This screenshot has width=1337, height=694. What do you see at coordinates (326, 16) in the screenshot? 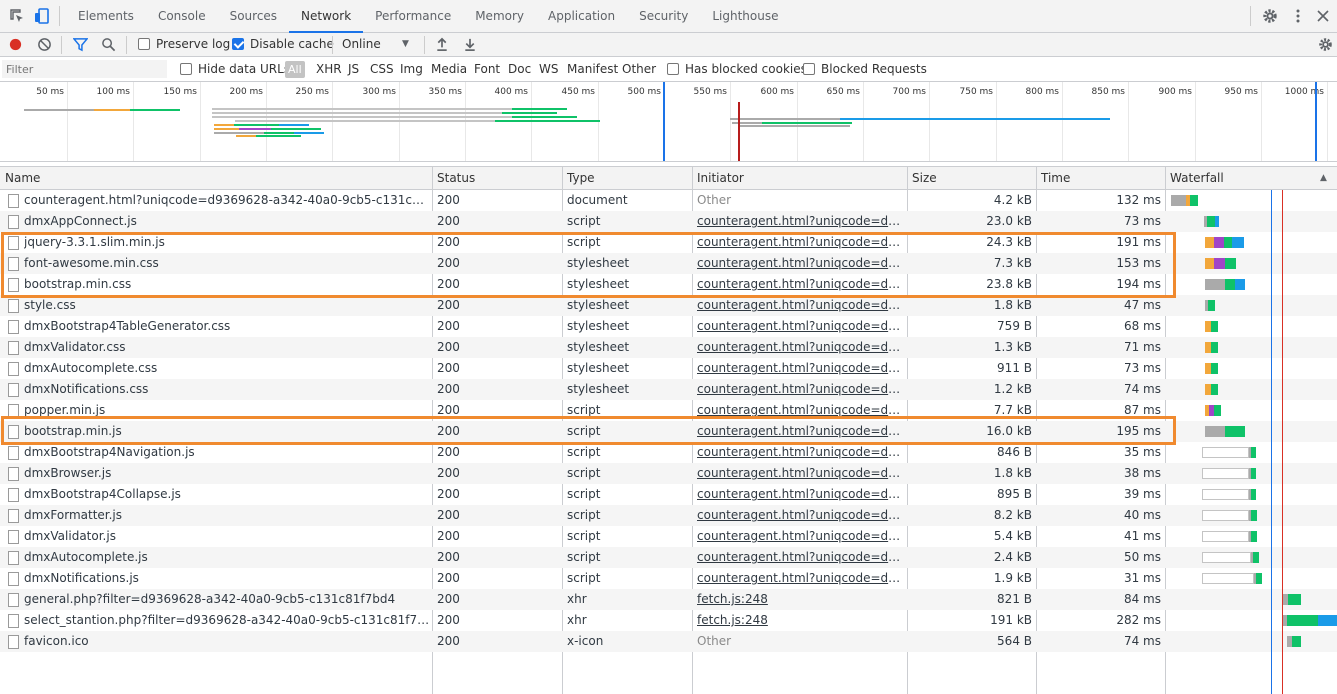
I see `tab-network: Network` at bounding box center [326, 16].